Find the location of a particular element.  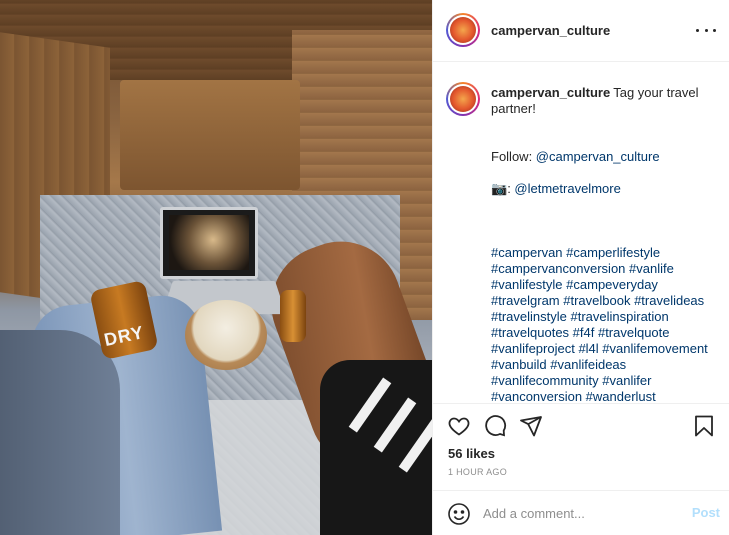

left-arm is located at coordinates (60, 432).